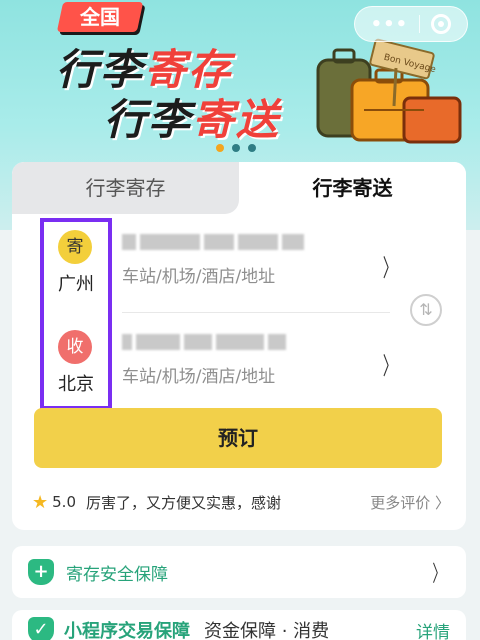 The width and height of the screenshot is (480, 640). Describe the element at coordinates (199, 377) in the screenshot. I see `receiver-address-hint: 车站/机场/酒店/地址` at that location.